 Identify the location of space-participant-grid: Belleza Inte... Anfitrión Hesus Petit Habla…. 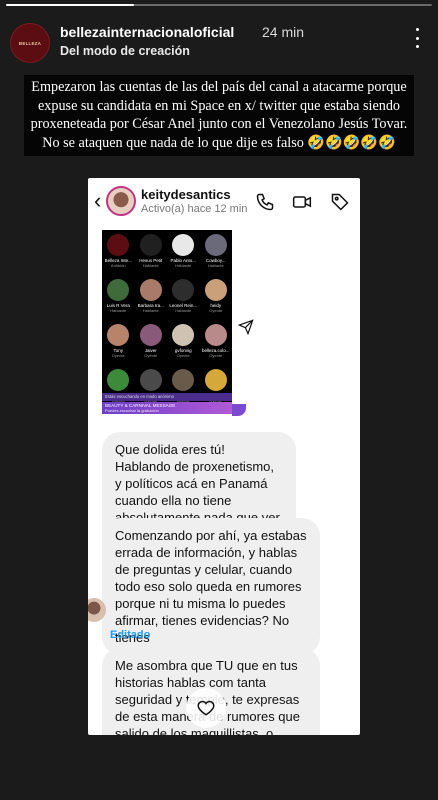
(167, 320).